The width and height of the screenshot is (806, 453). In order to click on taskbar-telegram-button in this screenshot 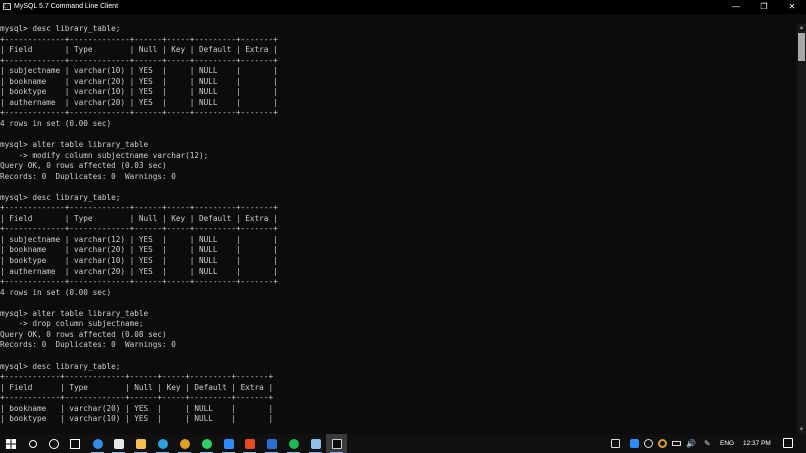, I will do `click(162, 443)`.